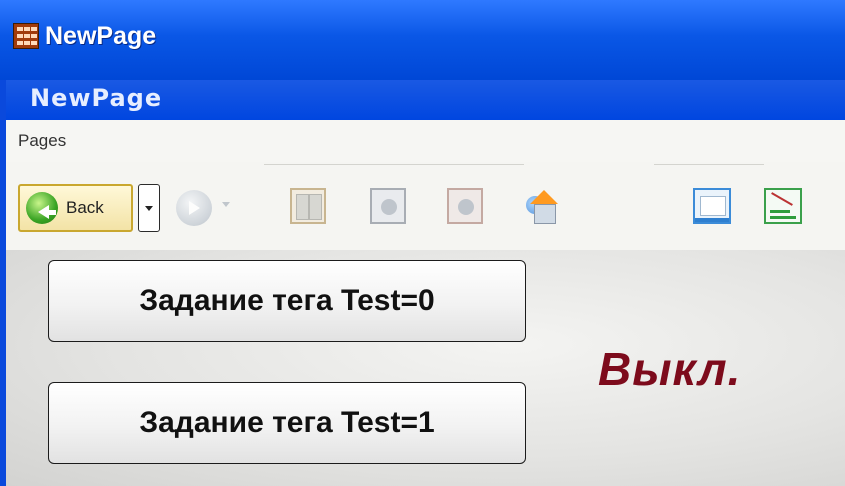 The height and width of the screenshot is (486, 845). What do you see at coordinates (101, 36) in the screenshot?
I see `window-title: NewPage` at bounding box center [101, 36].